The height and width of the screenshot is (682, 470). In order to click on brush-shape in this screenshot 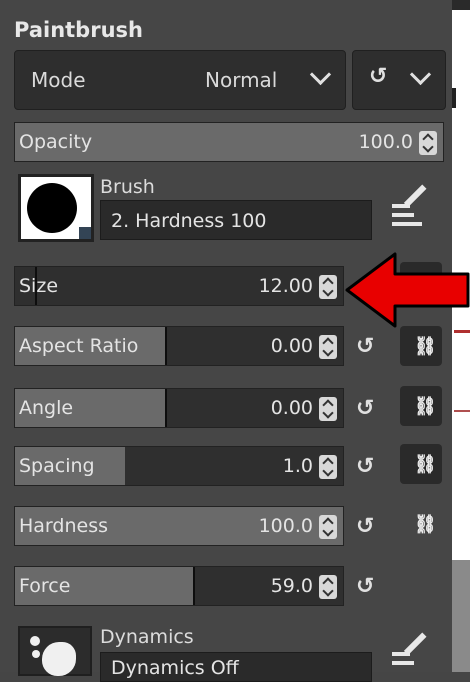, I will do `click(52, 208)`.